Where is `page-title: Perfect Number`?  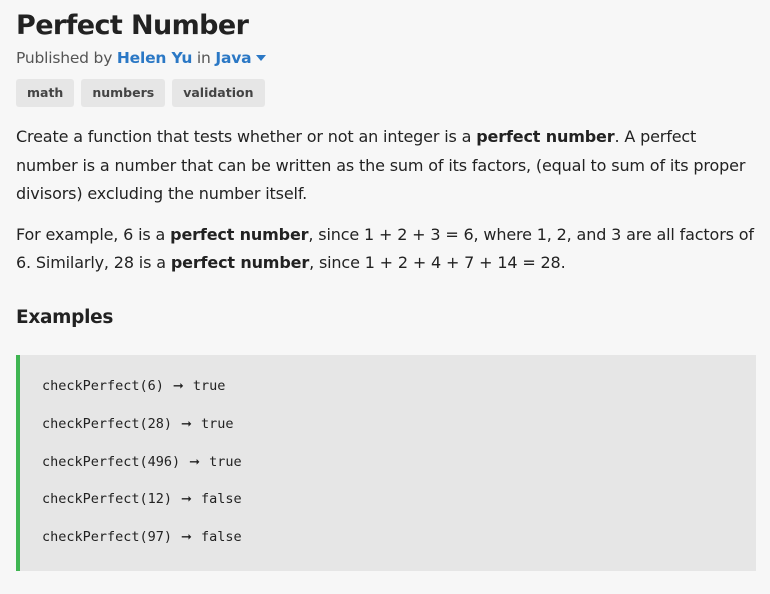
page-title: Perfect Number is located at coordinates (132, 25).